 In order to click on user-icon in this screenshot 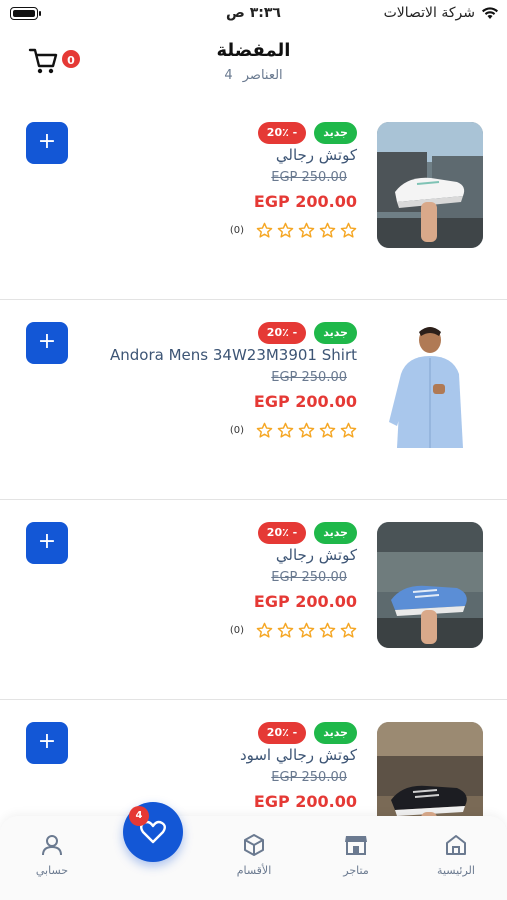, I will do `click(52, 845)`.